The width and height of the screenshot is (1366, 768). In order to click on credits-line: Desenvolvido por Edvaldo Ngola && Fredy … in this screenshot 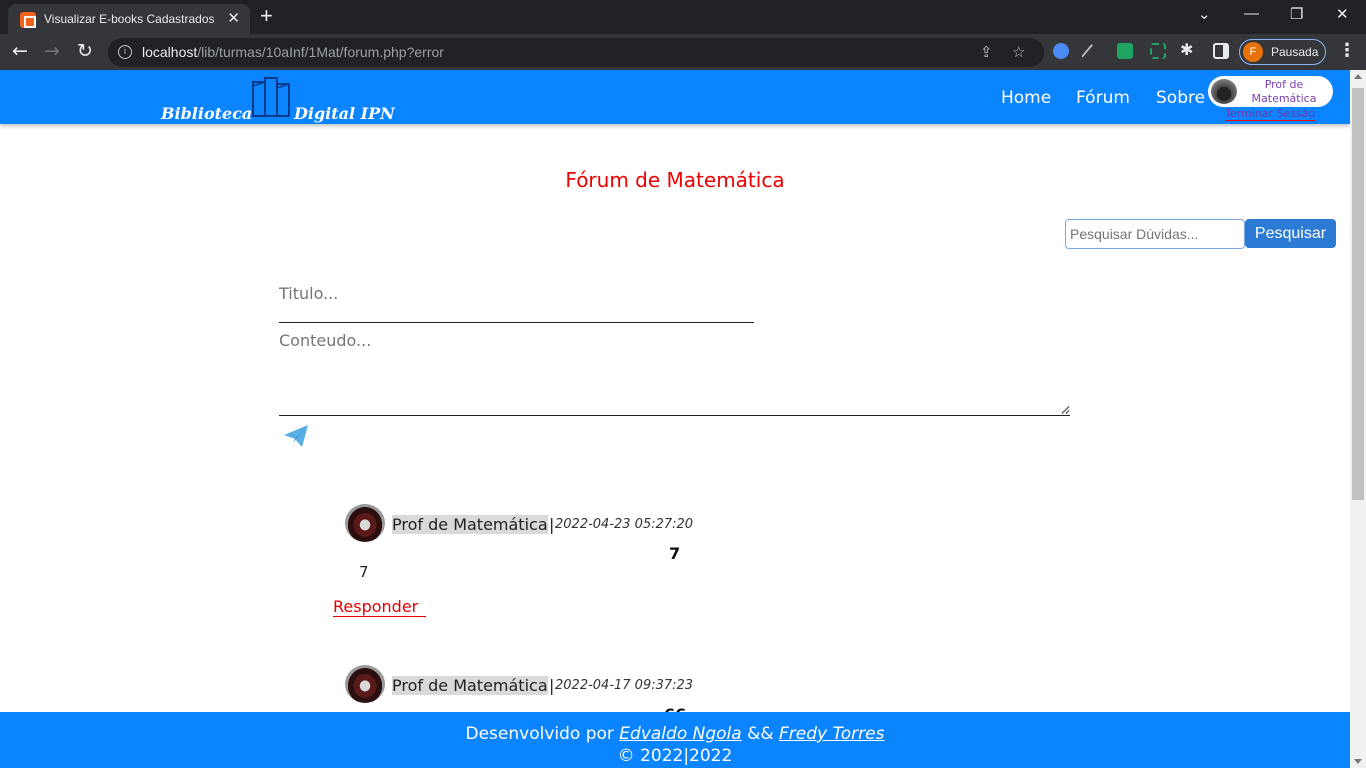, I will do `click(675, 734)`.